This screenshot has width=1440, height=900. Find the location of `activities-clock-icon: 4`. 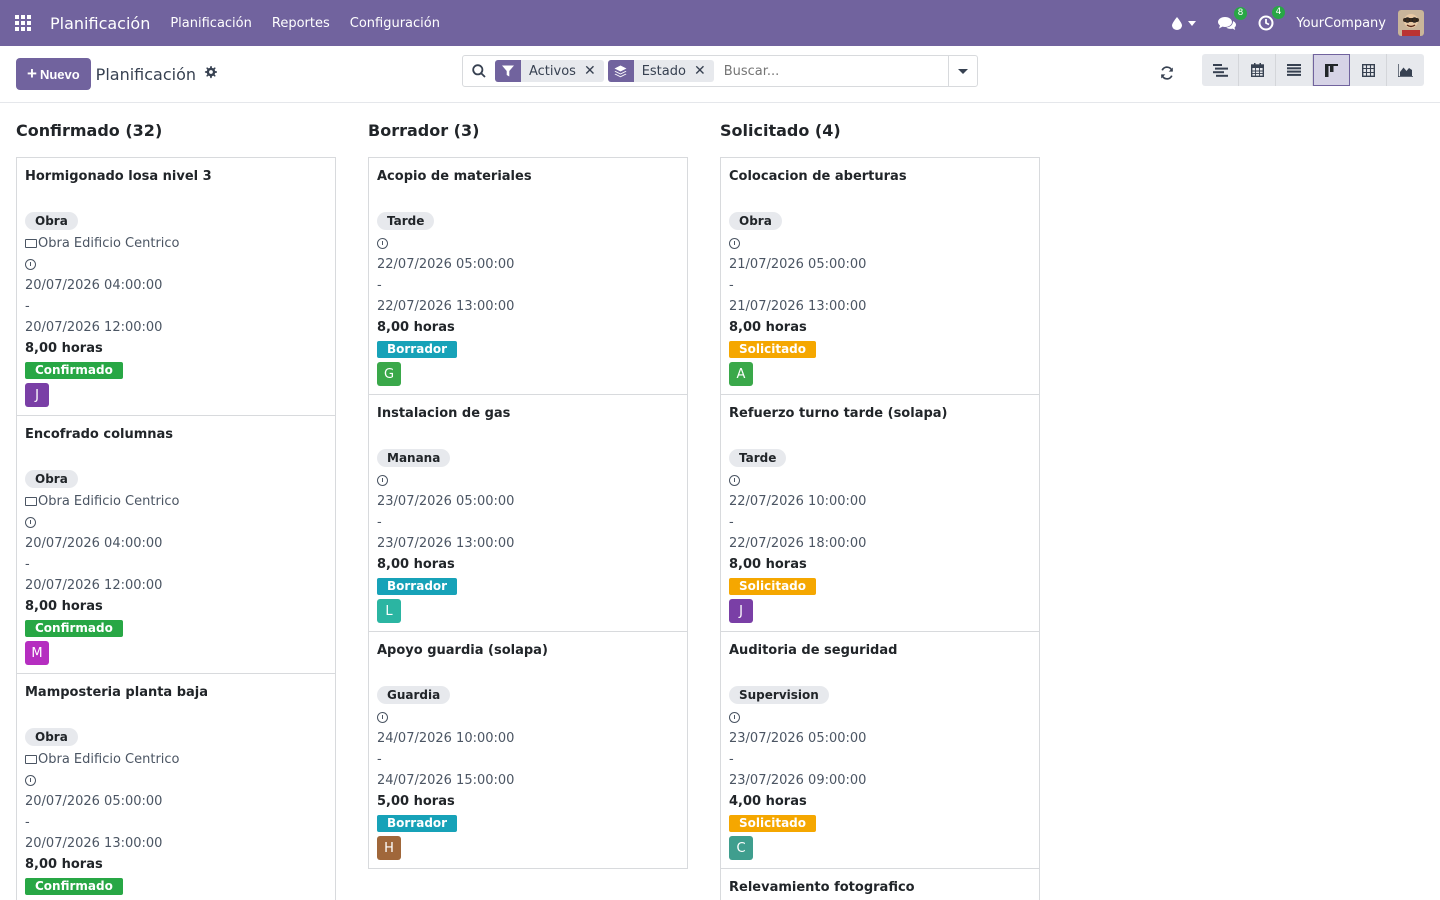

activities-clock-icon: 4 is located at coordinates (1272, 18).